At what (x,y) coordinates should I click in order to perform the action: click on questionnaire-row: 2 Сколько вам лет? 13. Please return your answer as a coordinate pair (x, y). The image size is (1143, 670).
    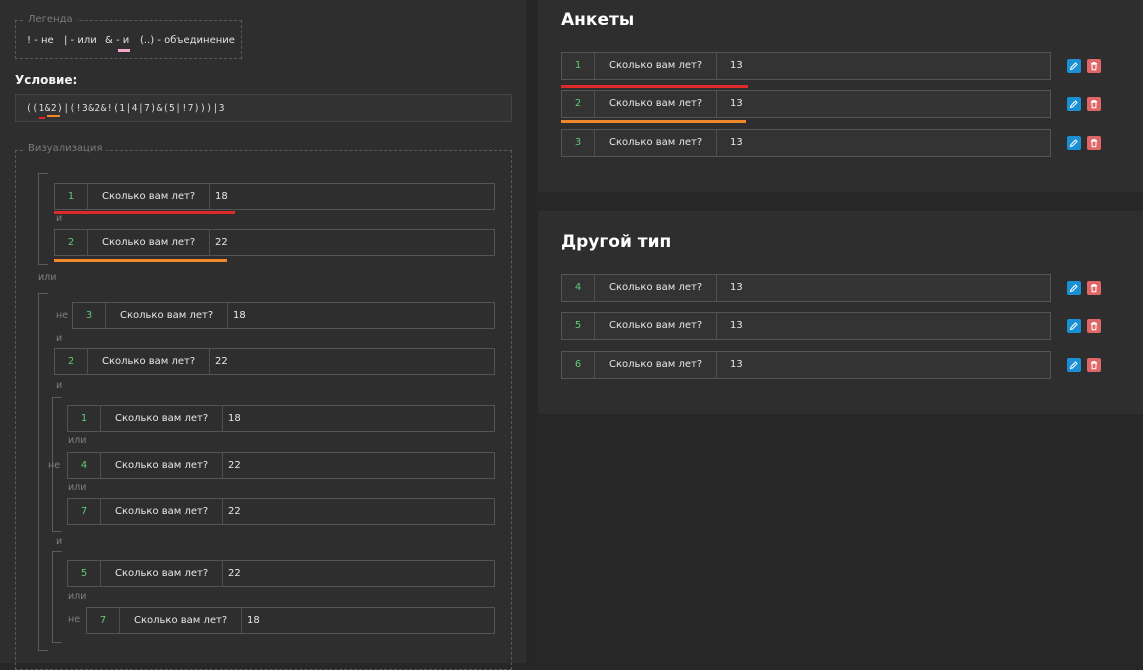
    Looking at the image, I should click on (806, 104).